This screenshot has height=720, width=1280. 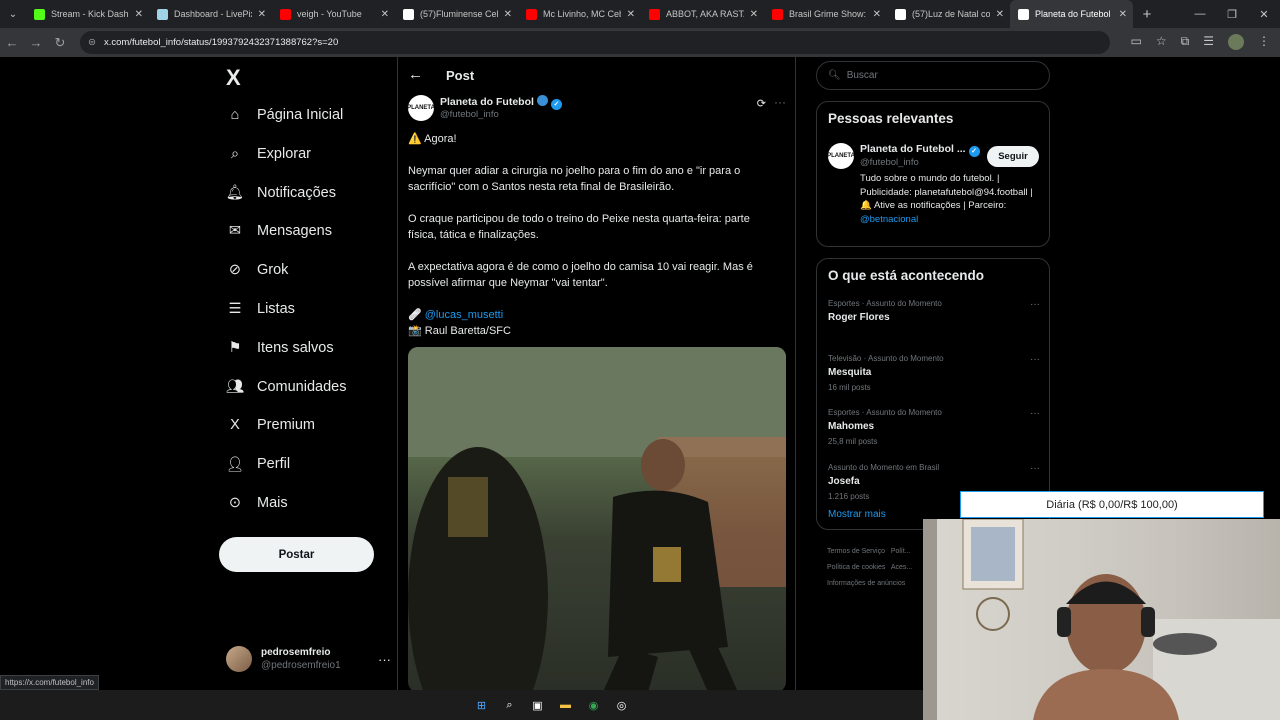 What do you see at coordinates (597, 518) in the screenshot?
I see `post-image` at bounding box center [597, 518].